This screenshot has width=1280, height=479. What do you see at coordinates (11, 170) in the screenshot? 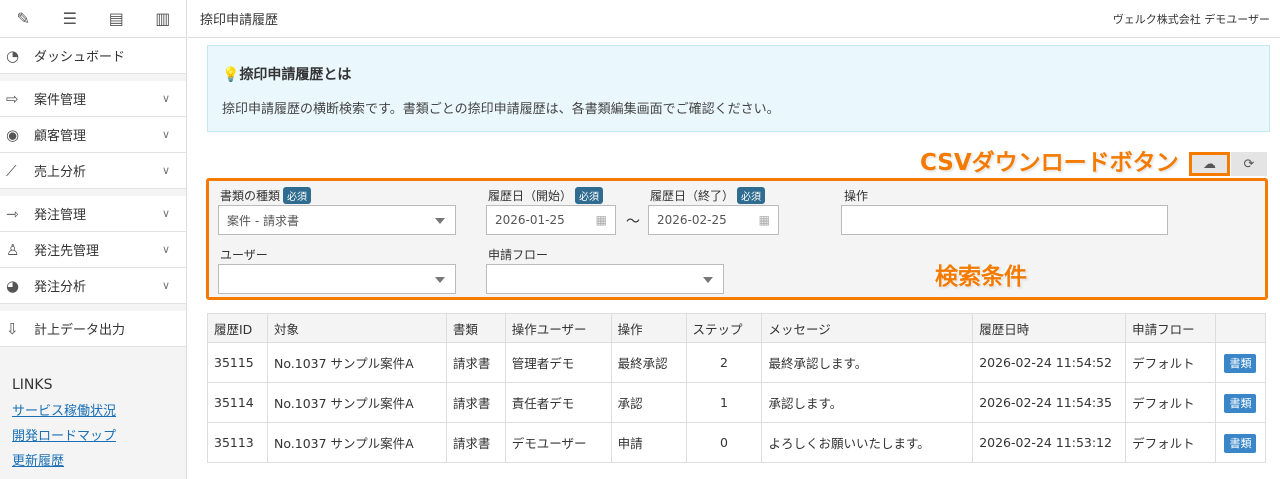
I see `line-chart-icon: ⟋` at bounding box center [11, 170].